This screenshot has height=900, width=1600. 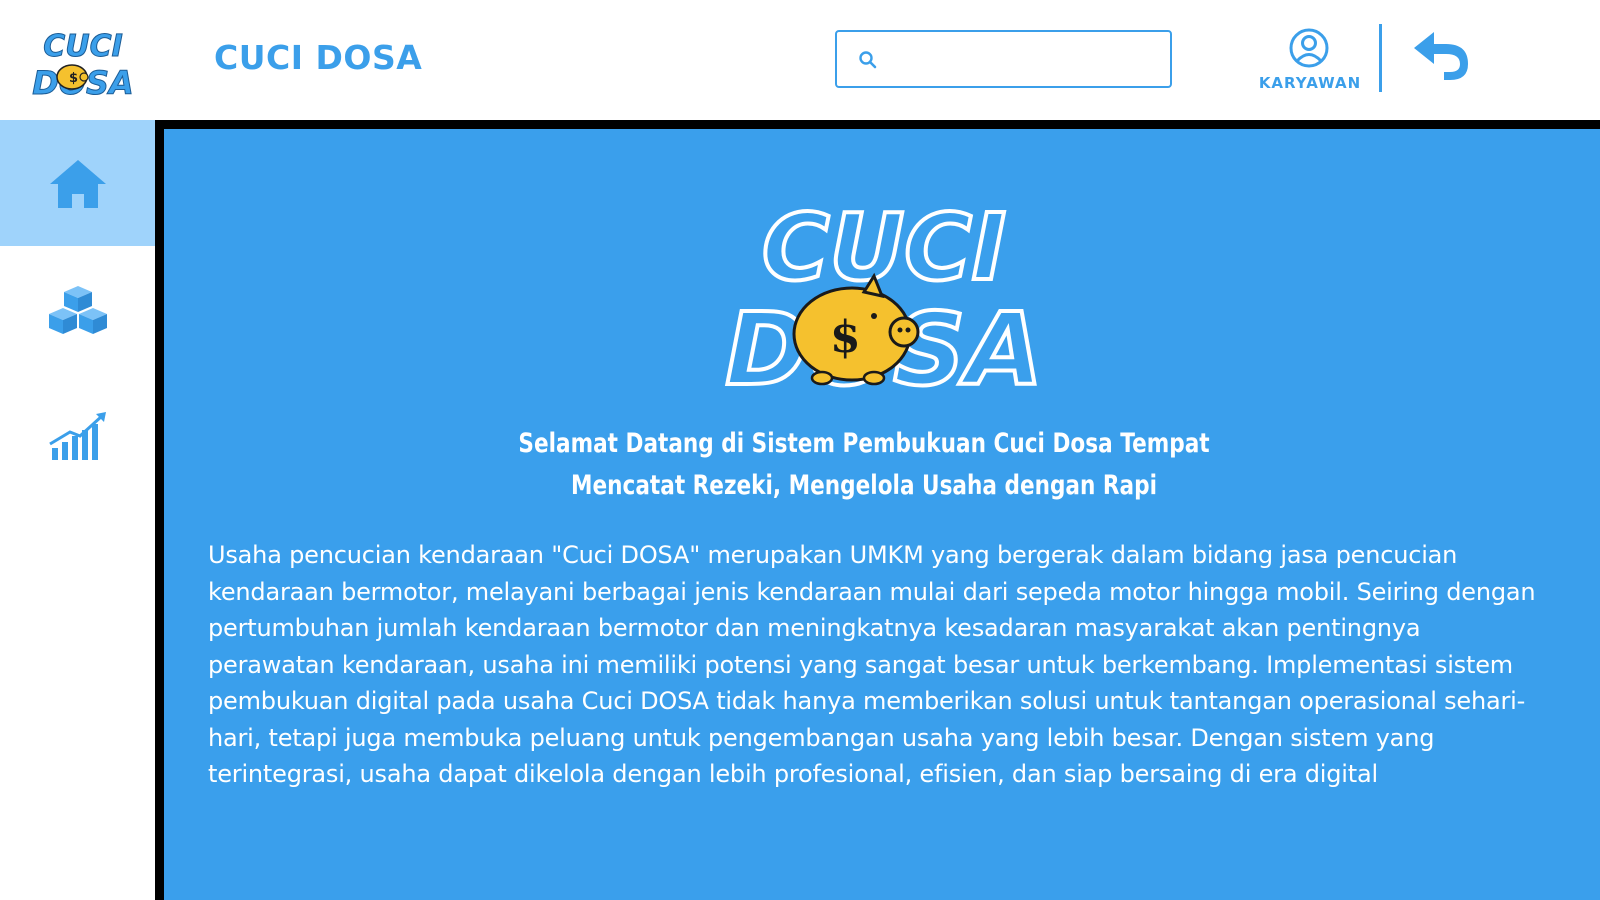 I want to click on search-box, so click(x=1003, y=59).